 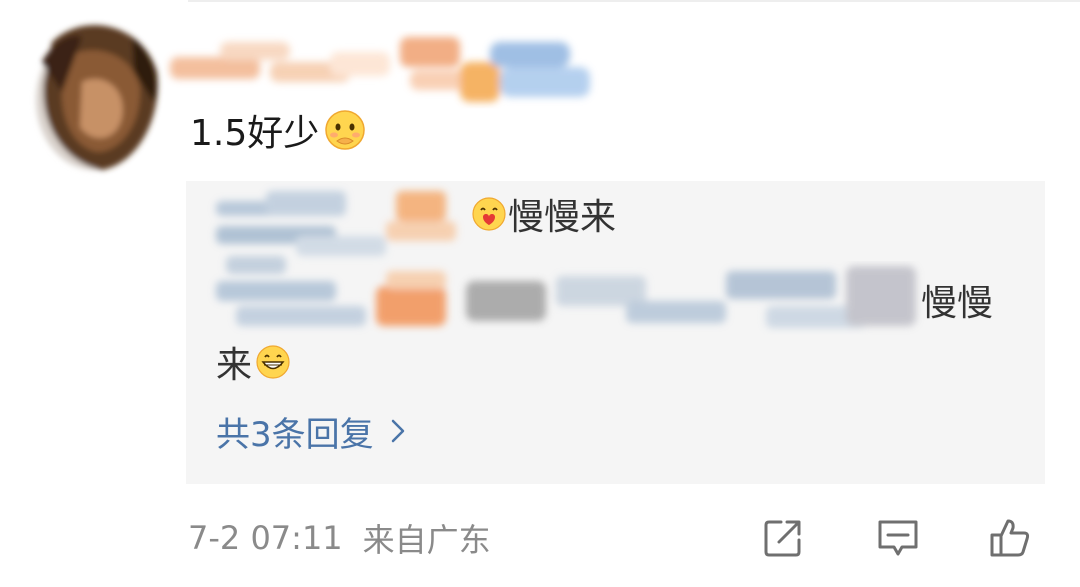 What do you see at coordinates (97, 94) in the screenshot?
I see `avatar` at bounding box center [97, 94].